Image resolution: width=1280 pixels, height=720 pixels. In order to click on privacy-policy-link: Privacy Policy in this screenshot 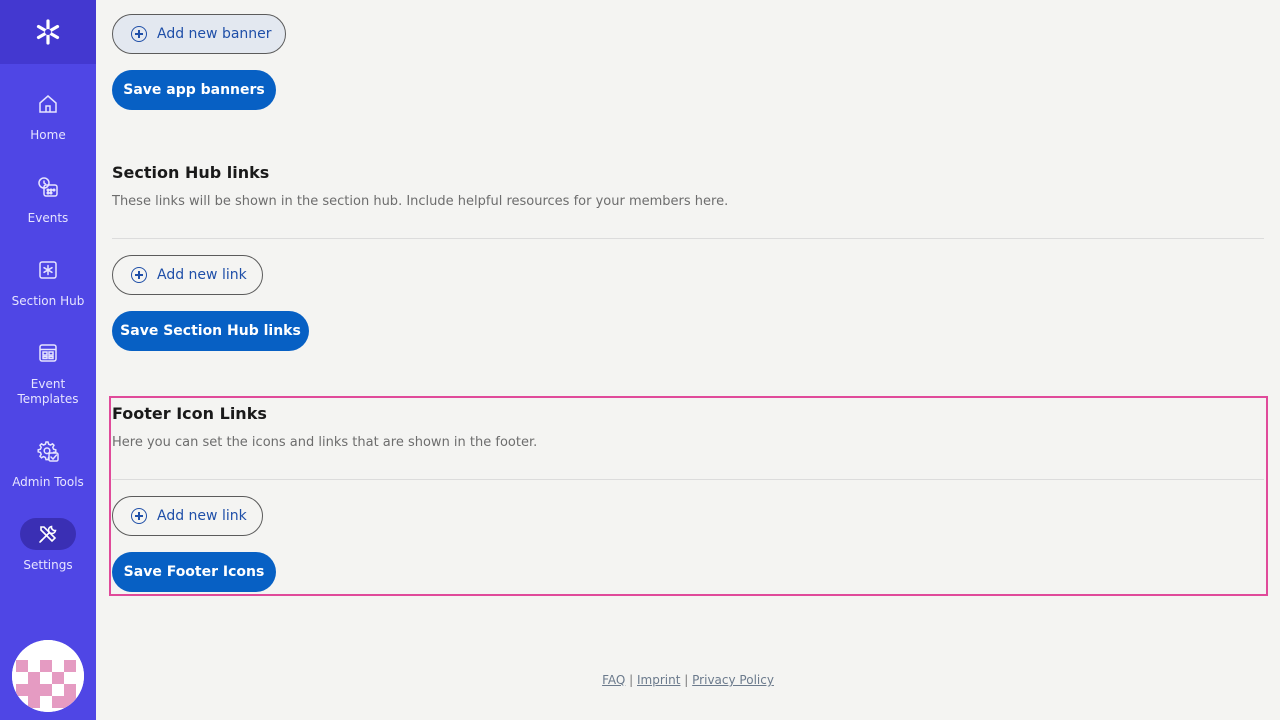, I will do `click(733, 680)`.